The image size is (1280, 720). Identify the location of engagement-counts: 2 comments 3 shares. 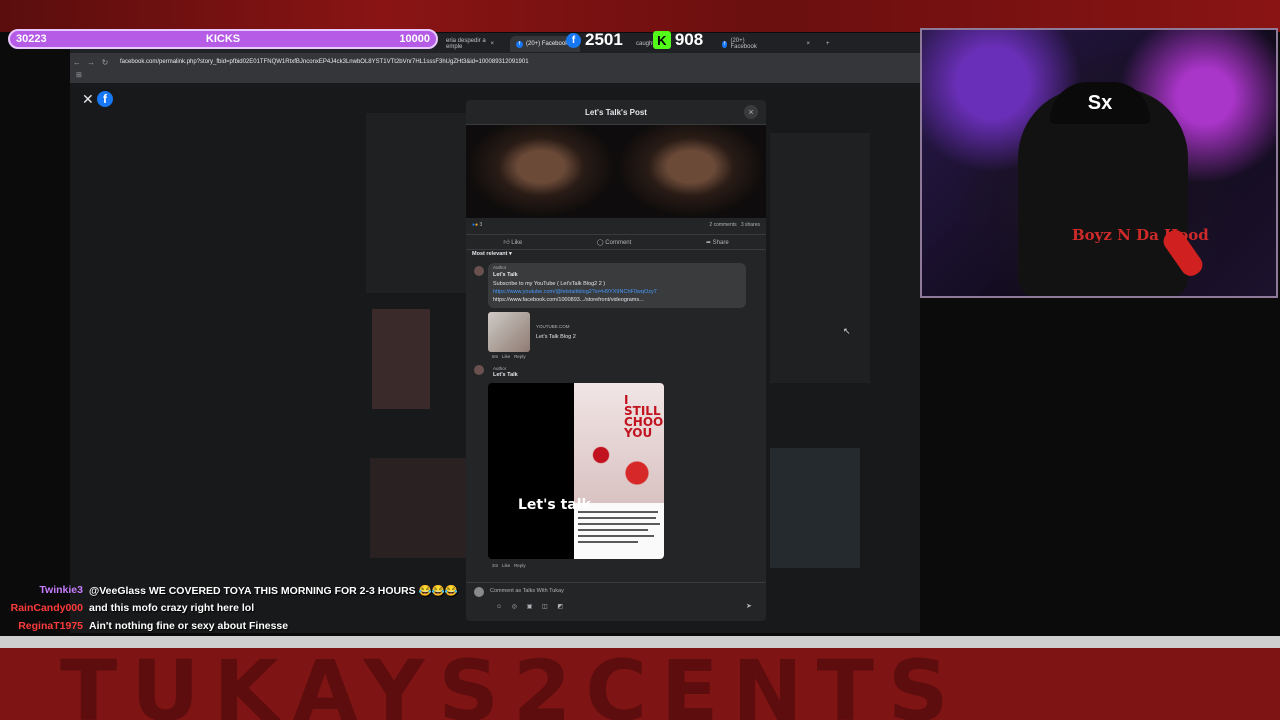
(734, 227).